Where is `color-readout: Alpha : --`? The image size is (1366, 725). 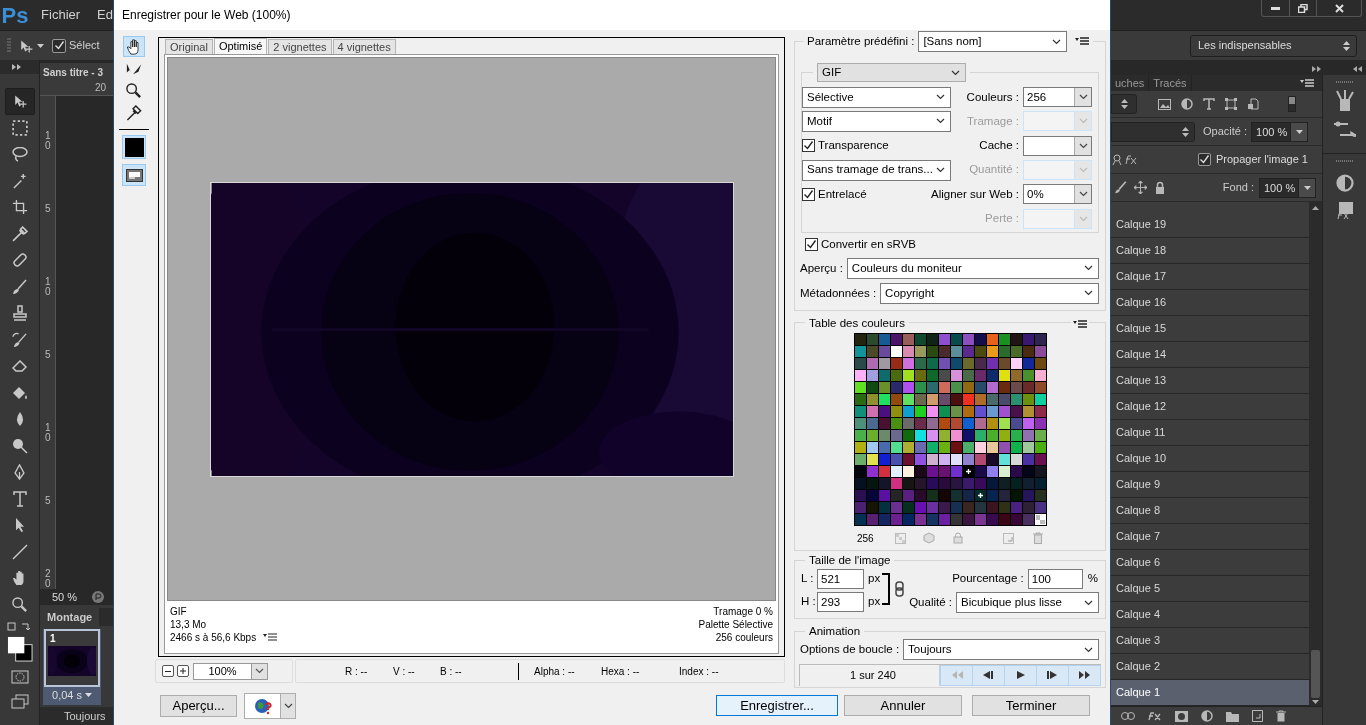
color-readout: Alpha : -- is located at coordinates (555, 671).